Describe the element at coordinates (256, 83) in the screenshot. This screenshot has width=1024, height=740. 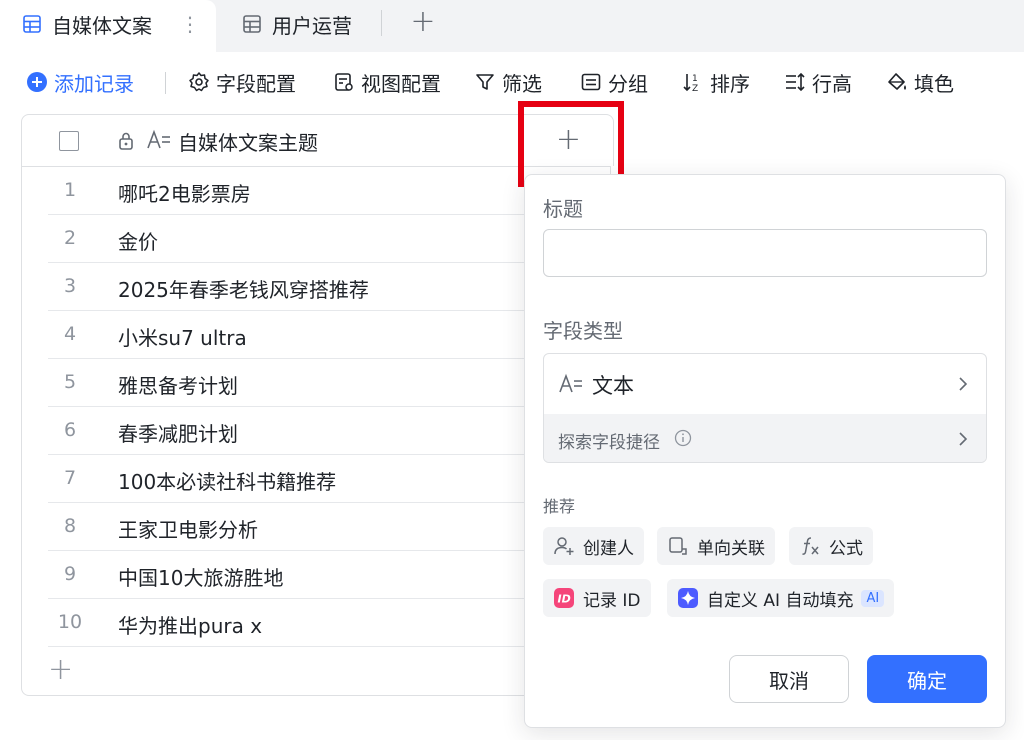
I see `field-config-label: 字段配置` at that location.